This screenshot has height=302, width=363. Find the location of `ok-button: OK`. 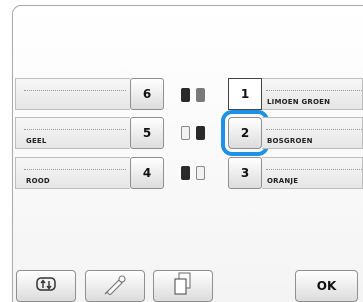

ok-button: OK is located at coordinates (326, 286).